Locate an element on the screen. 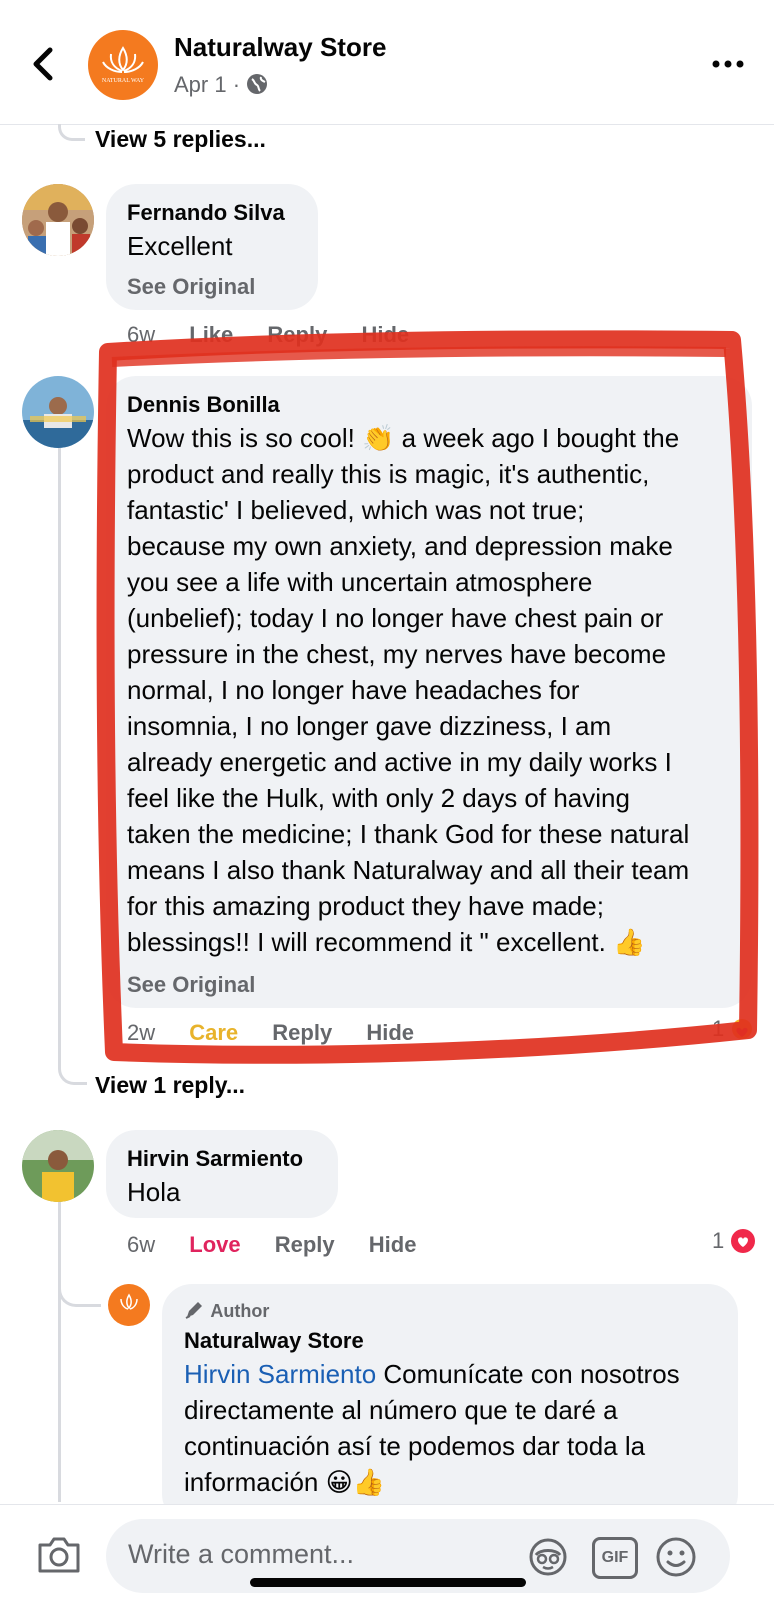 Image resolution: width=774 pixels, height=1601 pixels. thread-connector is located at coordinates (79, 1284).